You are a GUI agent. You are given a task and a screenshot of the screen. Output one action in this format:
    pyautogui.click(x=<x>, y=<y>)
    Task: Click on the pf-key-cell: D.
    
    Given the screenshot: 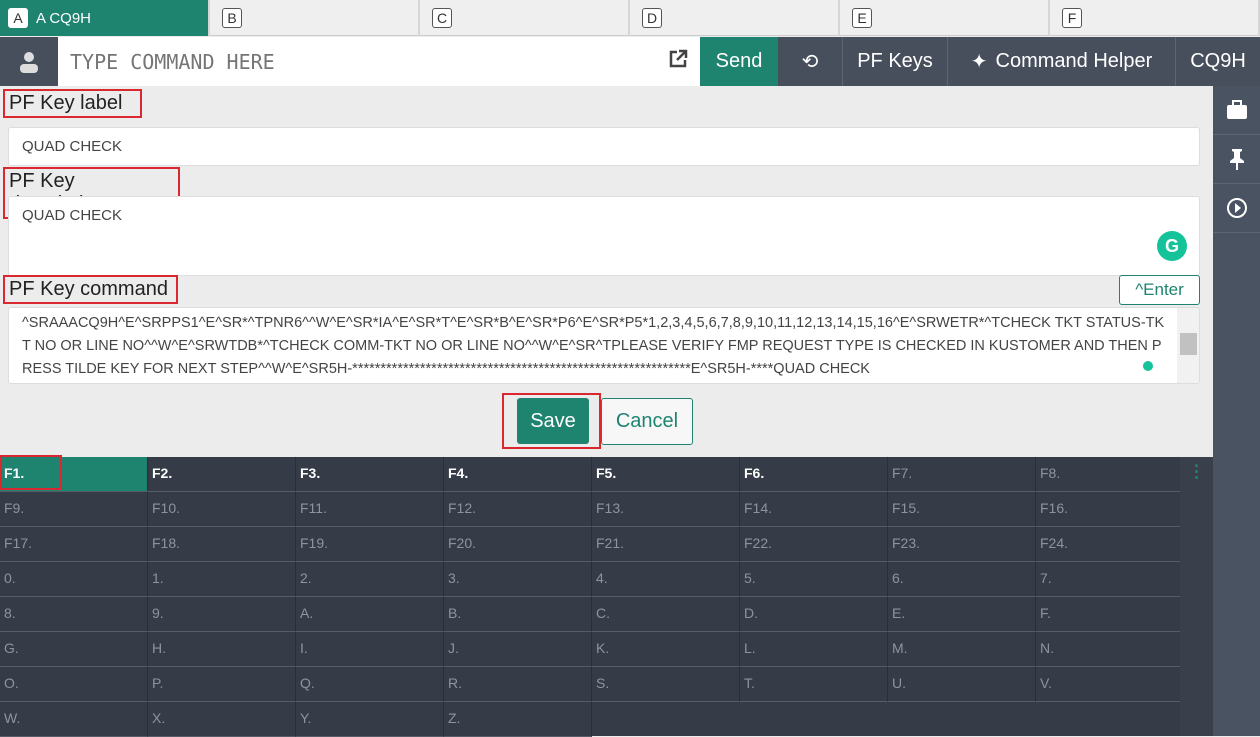 What is the action you would take?
    pyautogui.click(x=814, y=614)
    